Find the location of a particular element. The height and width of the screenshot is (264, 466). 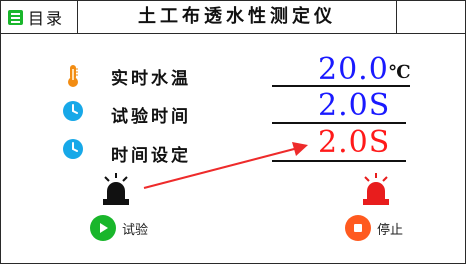

test-time-value: 2.0S is located at coordinates (354, 105).